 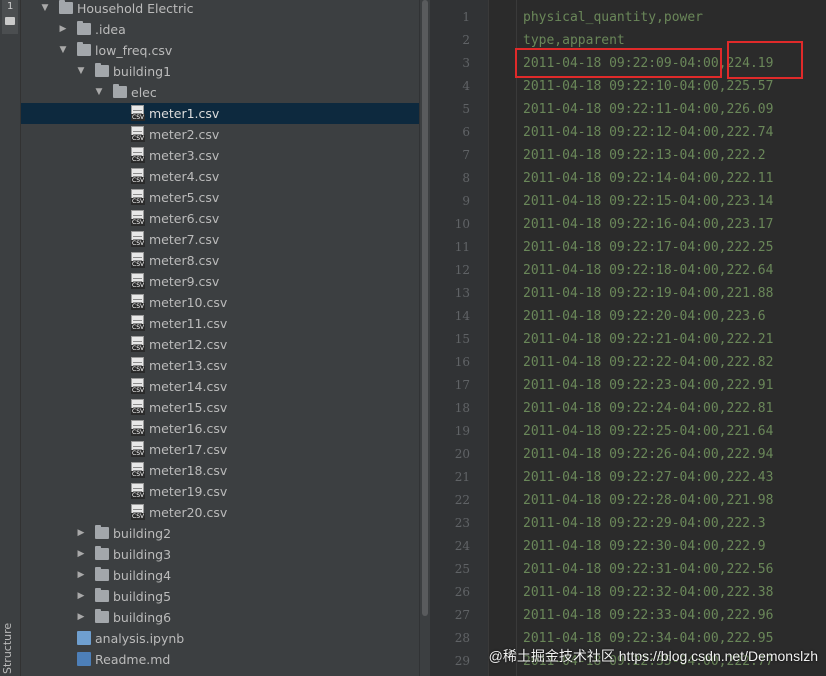 What do you see at coordinates (613, 17) in the screenshot?
I see `code-line: physical_quantity,power` at bounding box center [613, 17].